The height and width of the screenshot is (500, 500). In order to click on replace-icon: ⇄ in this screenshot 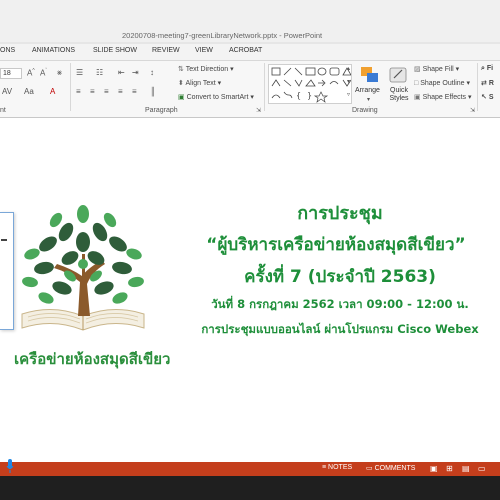, I will do `click(484, 83)`.